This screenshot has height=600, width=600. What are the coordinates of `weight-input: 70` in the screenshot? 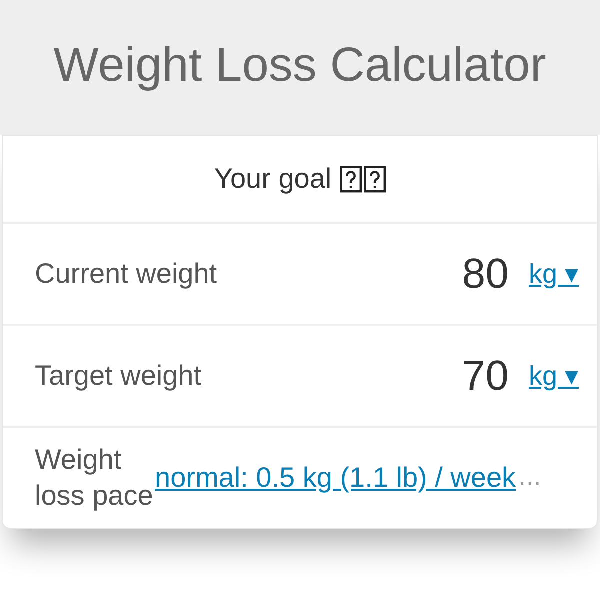 It's located at (468, 376).